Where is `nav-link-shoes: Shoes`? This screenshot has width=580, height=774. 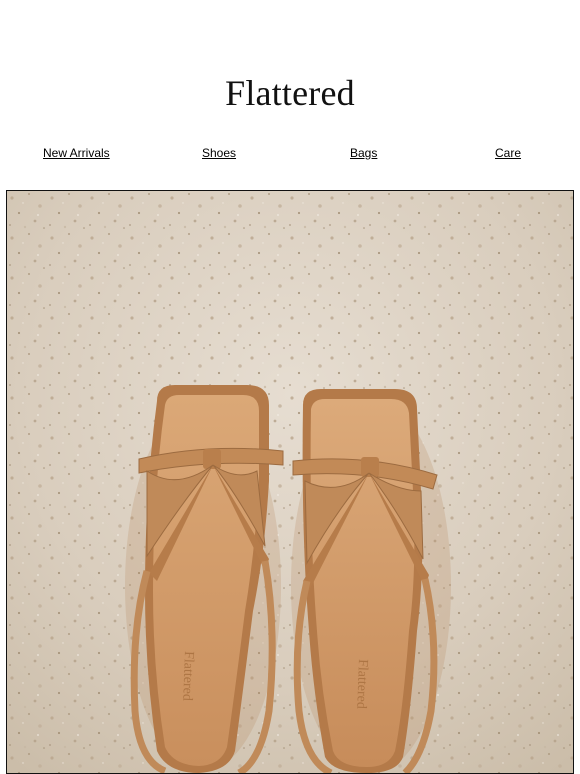
nav-link-shoes: Shoes is located at coordinates (219, 153).